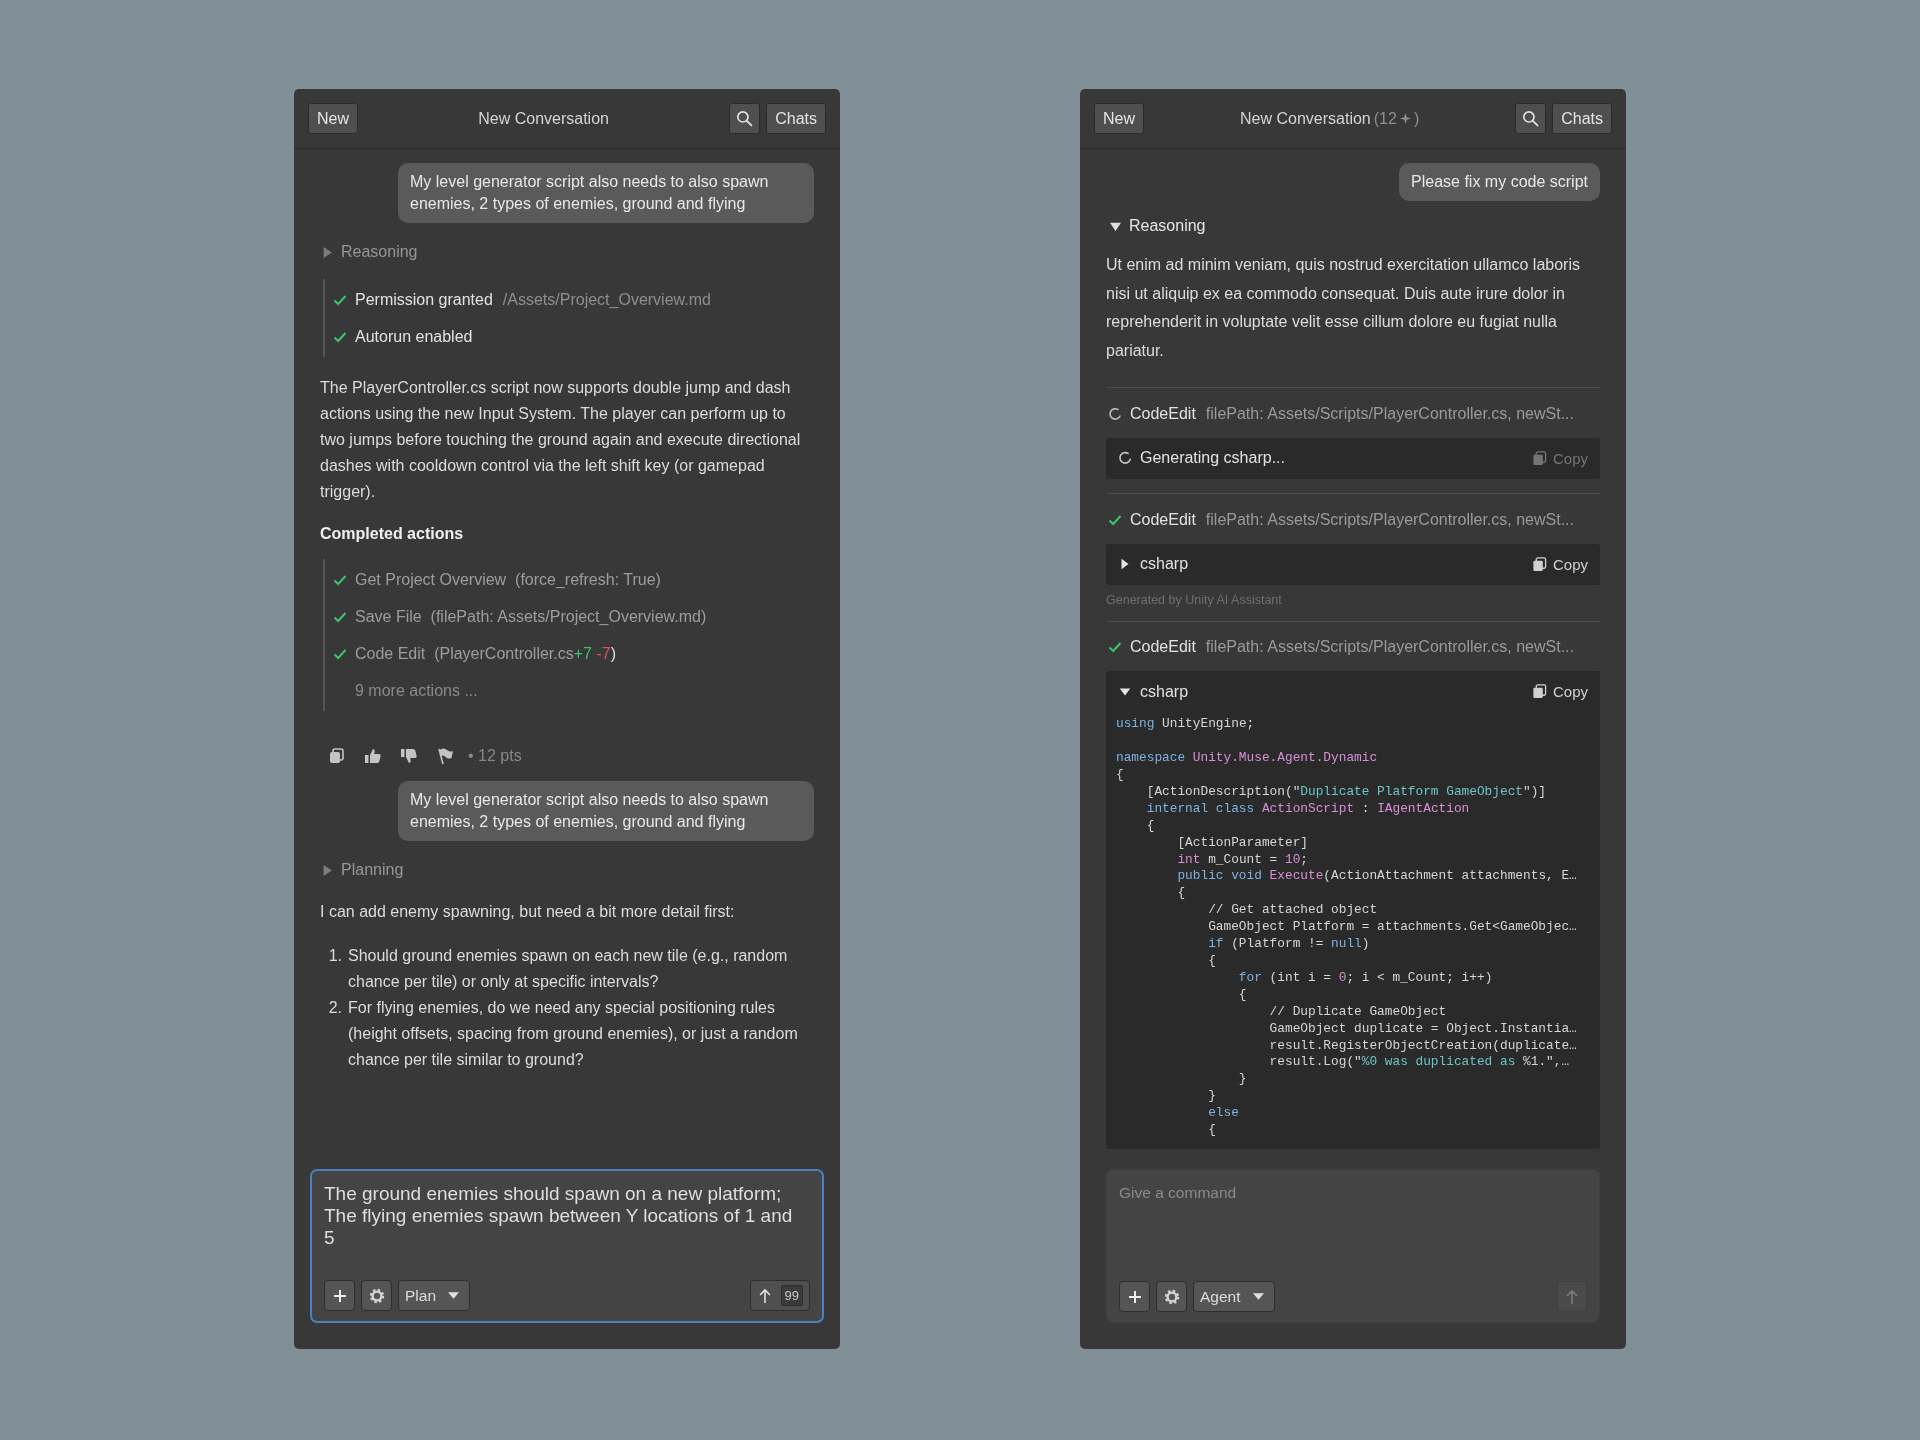 The height and width of the screenshot is (1440, 1920). I want to click on code-line: internal class ActionScript : IAgentAction, so click(1308, 809).